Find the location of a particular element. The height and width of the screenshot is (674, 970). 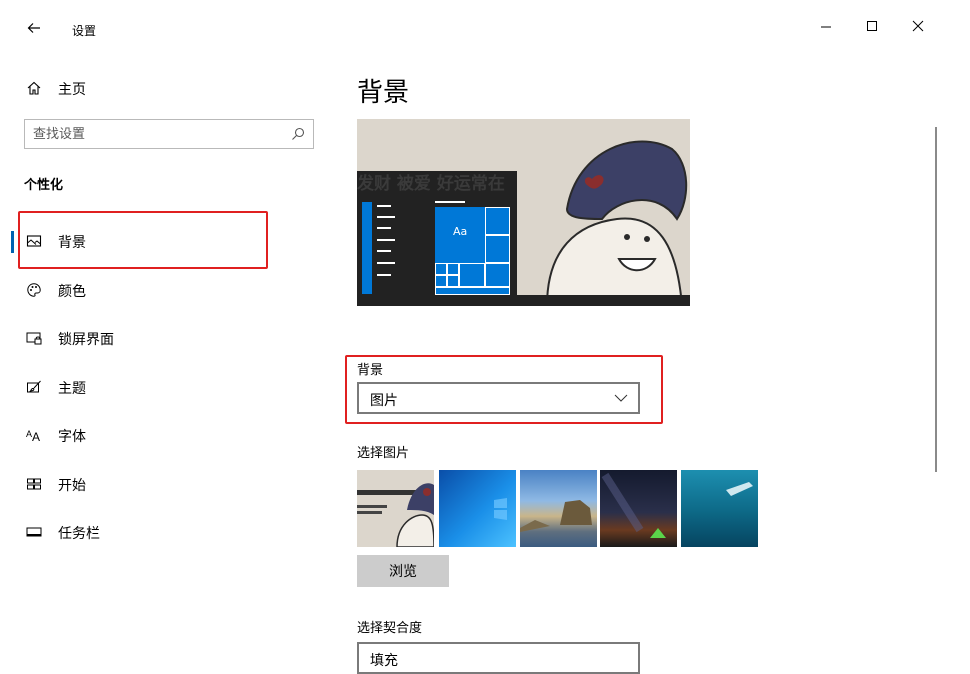

thumbnail-windows-blue-wallpaper is located at coordinates (477, 508).